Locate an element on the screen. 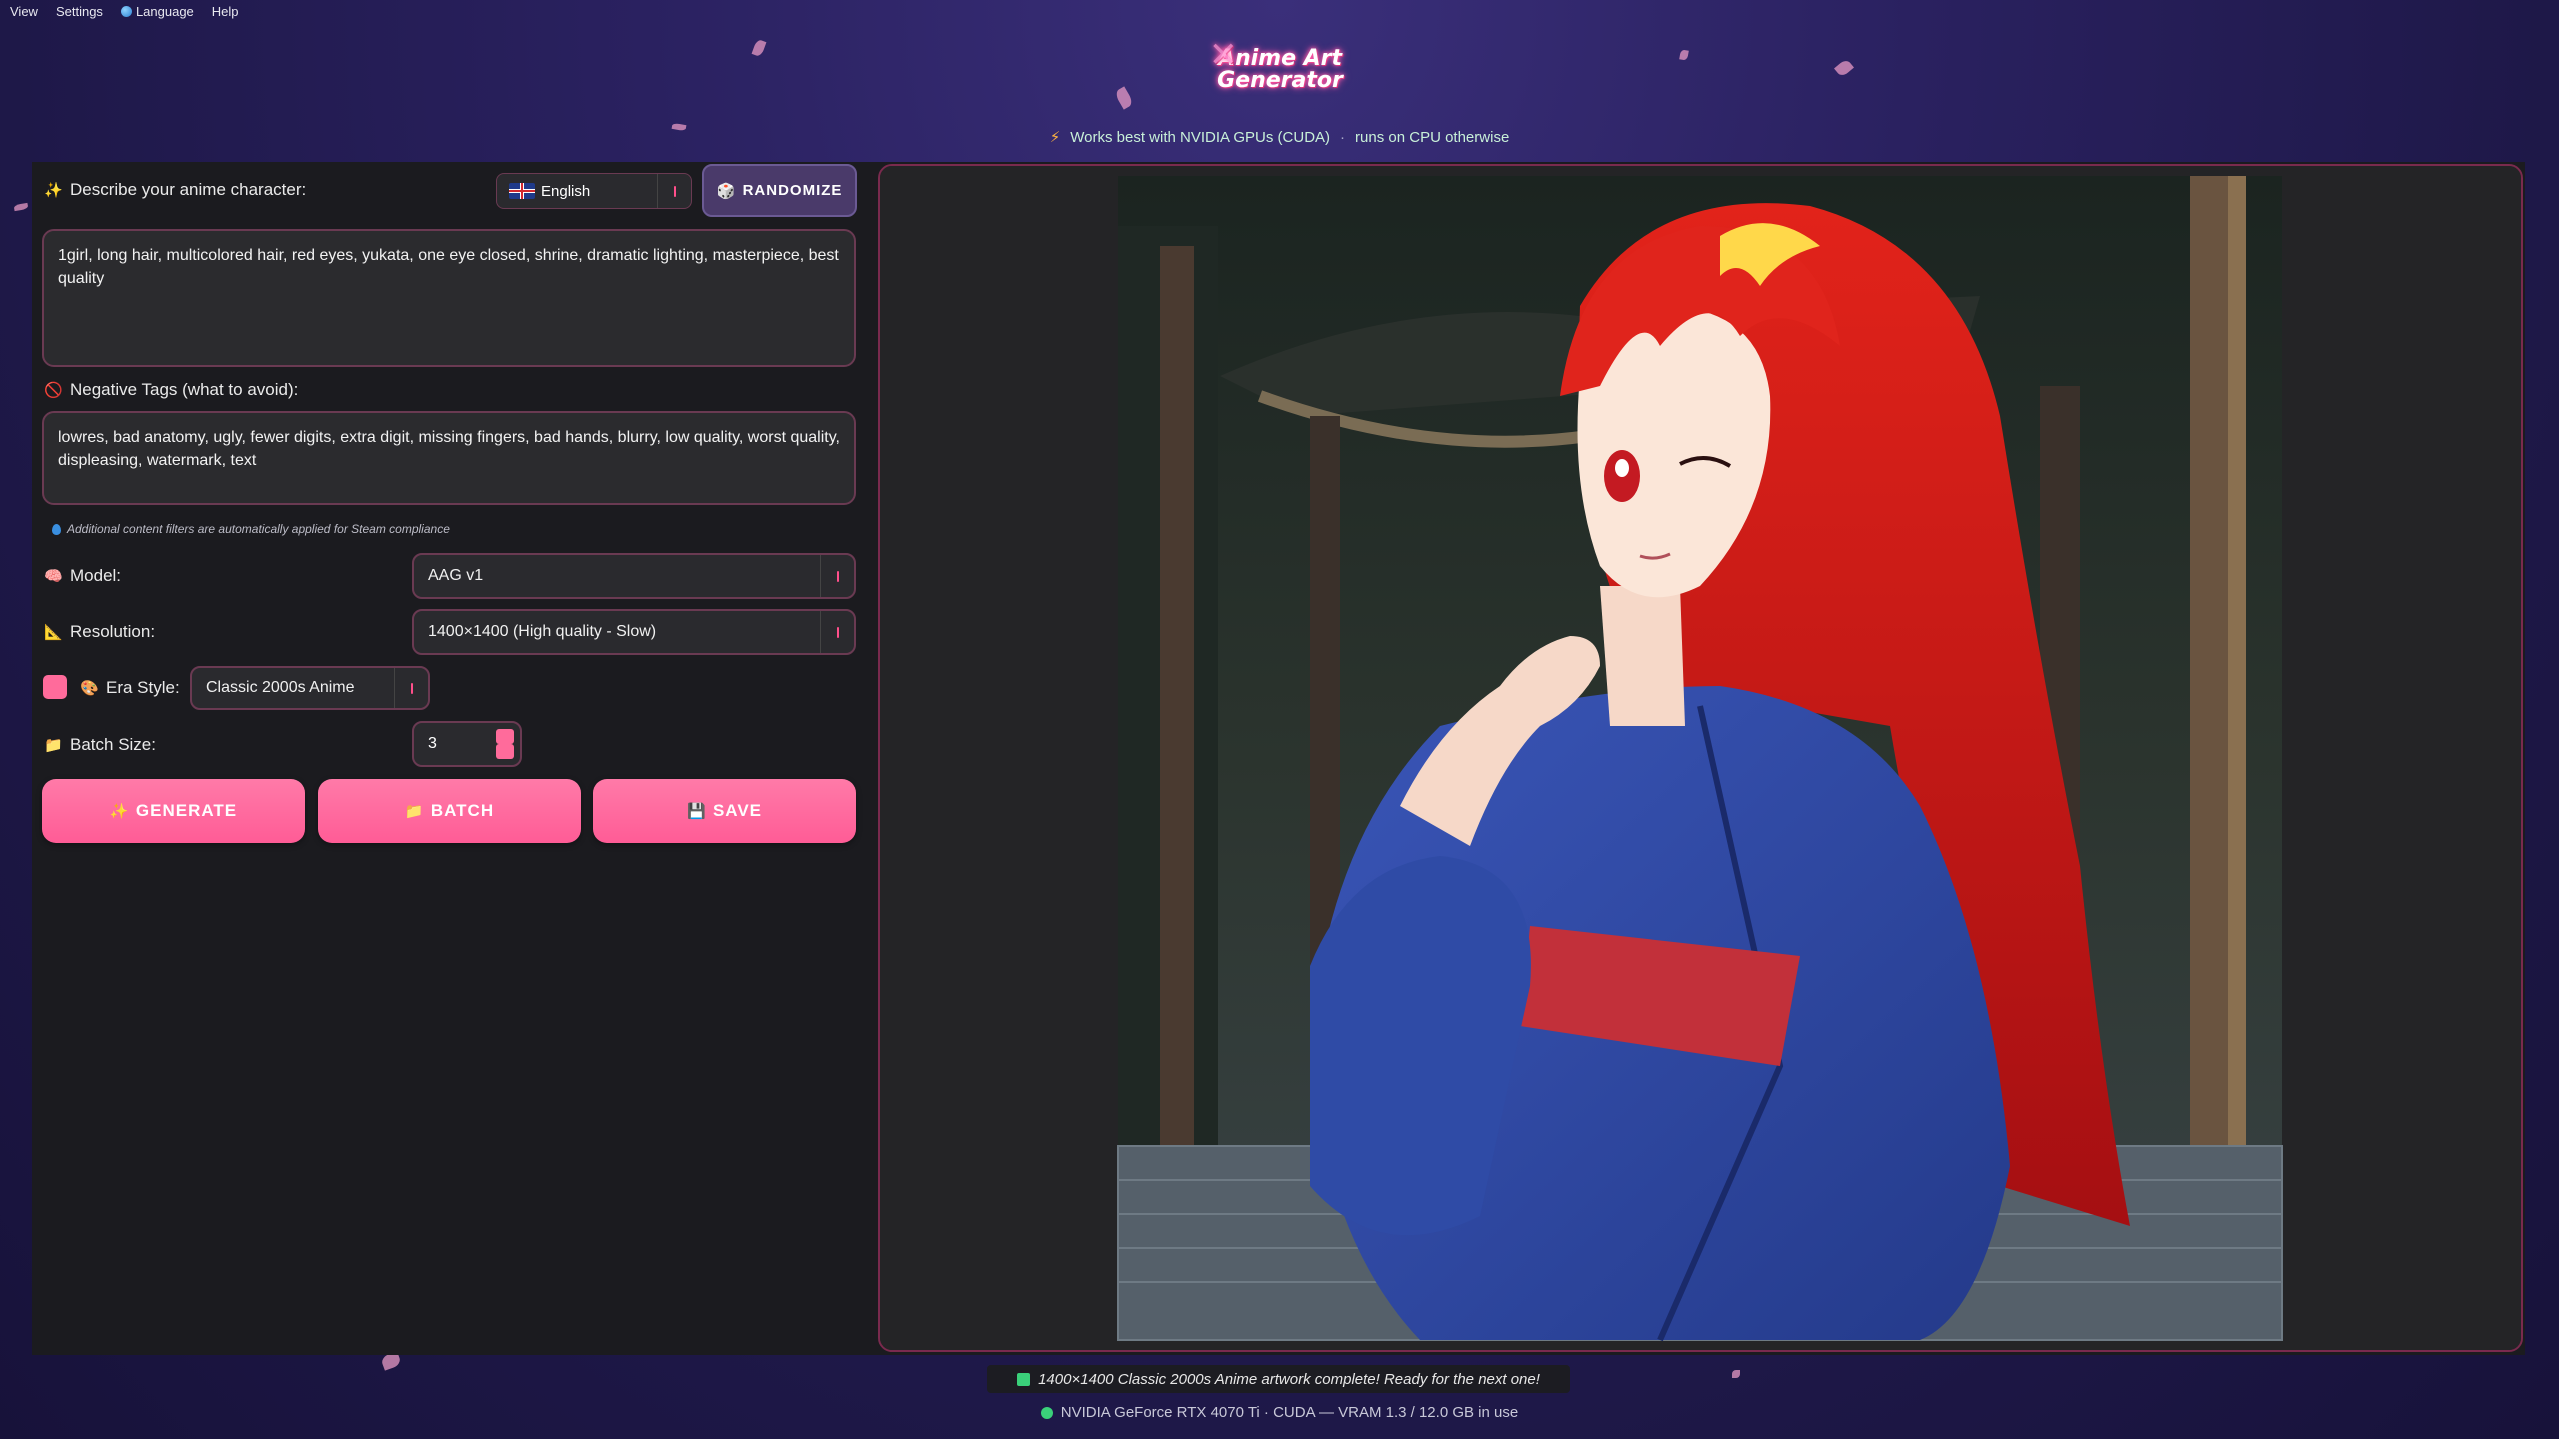 This screenshot has height=1439, width=2559. batch-label-row: 📁 Batch Size: is located at coordinates (100, 745).